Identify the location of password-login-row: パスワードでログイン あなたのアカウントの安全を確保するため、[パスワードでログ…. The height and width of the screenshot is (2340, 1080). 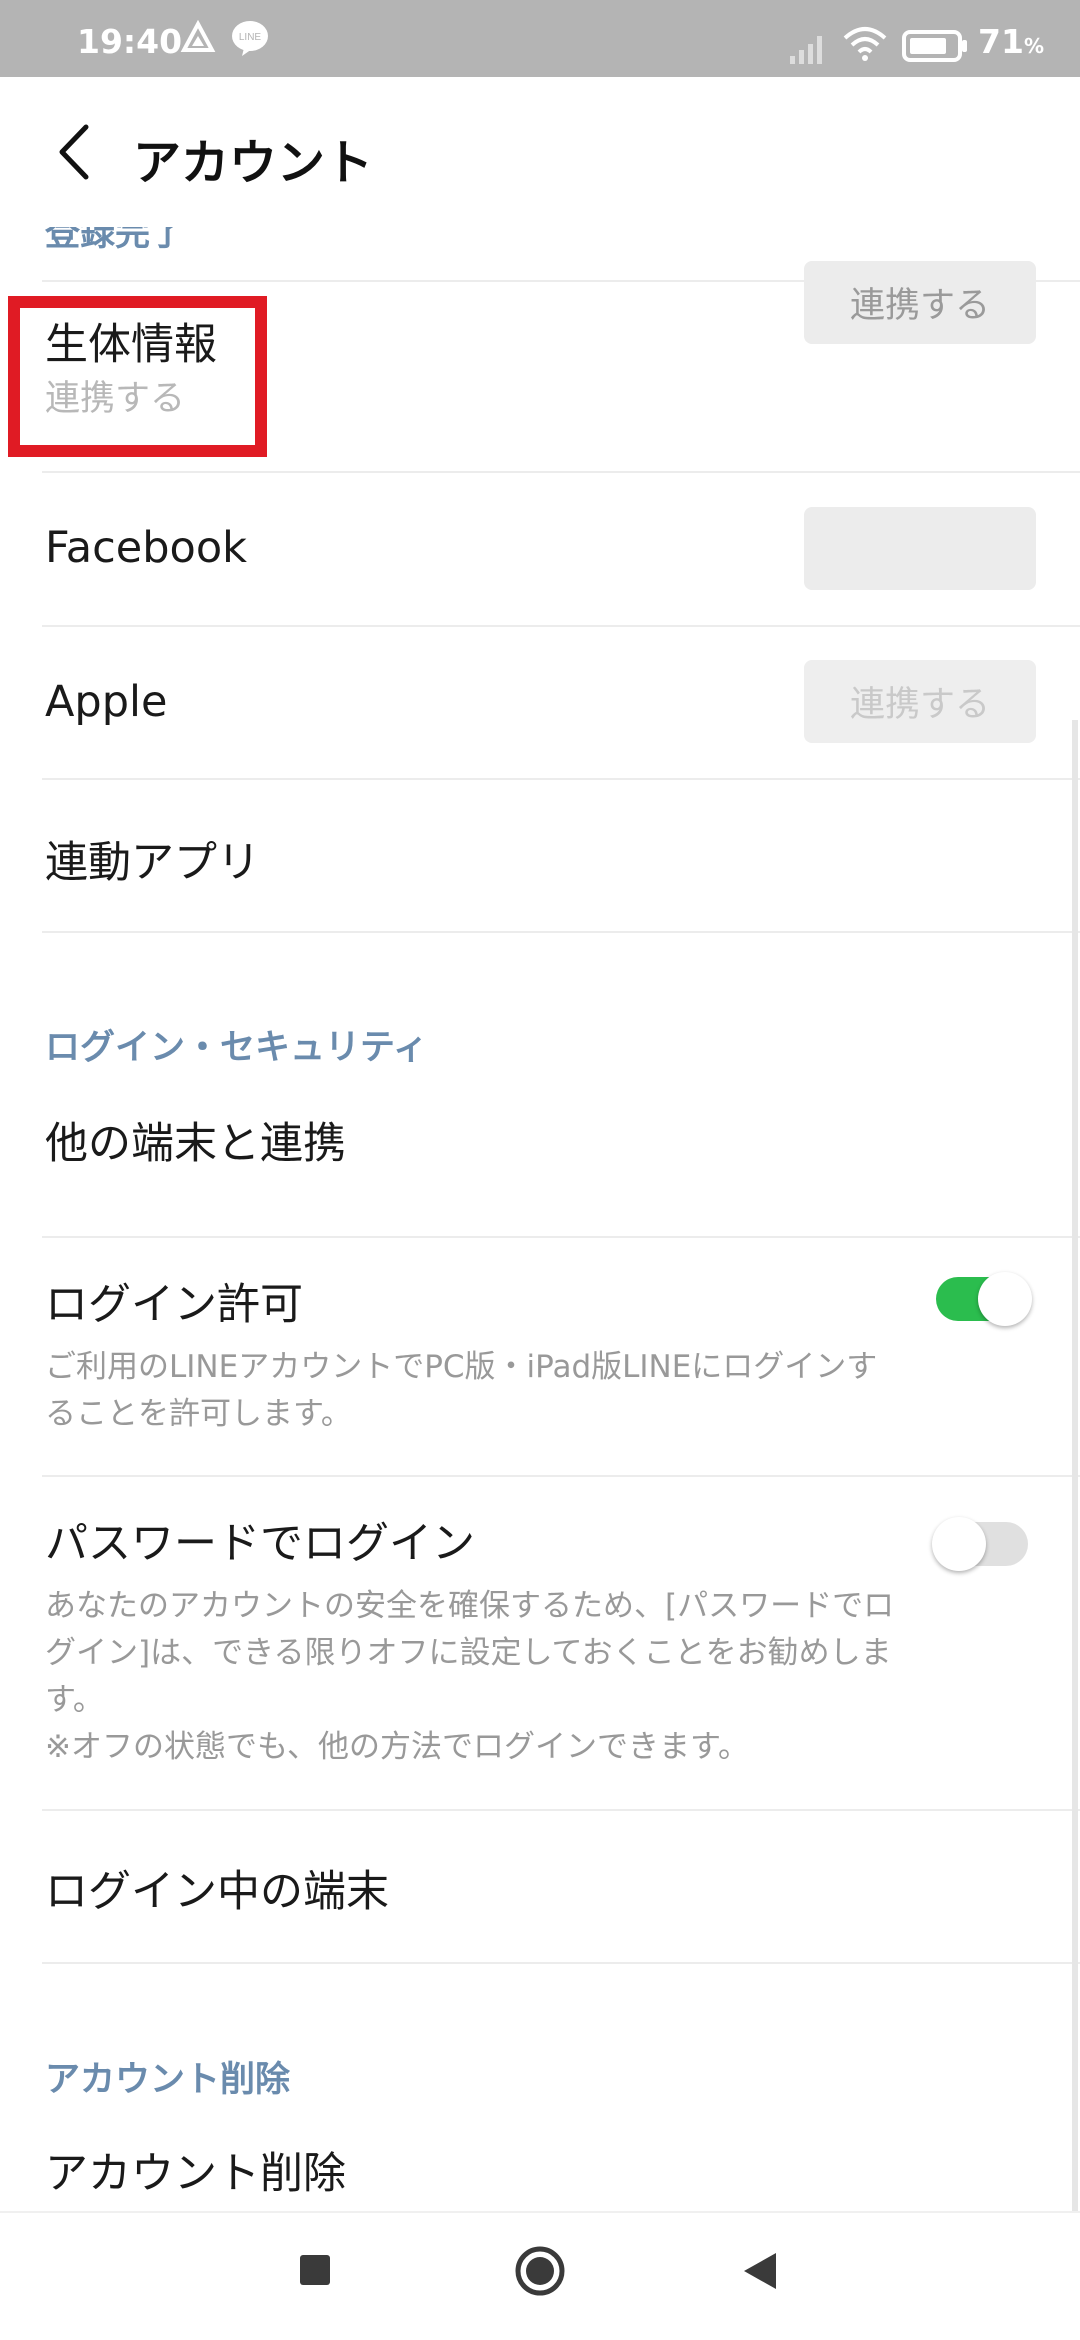
(540, 1644).